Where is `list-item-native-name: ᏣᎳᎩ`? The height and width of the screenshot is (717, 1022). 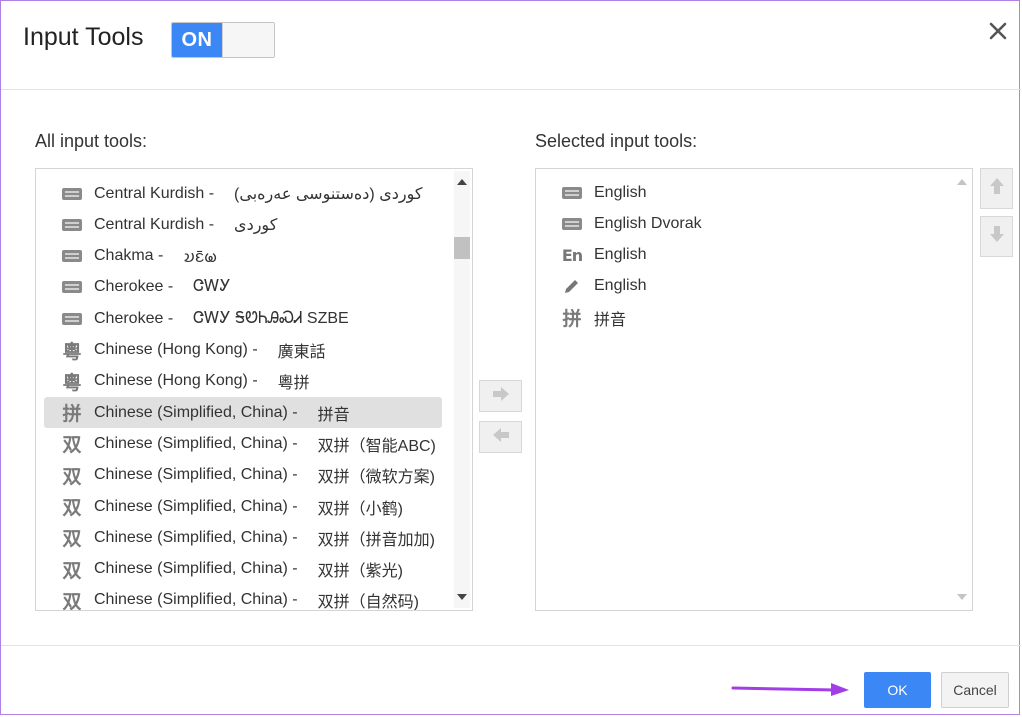
list-item-native-name: ᏣᎳᎩ is located at coordinates (212, 287).